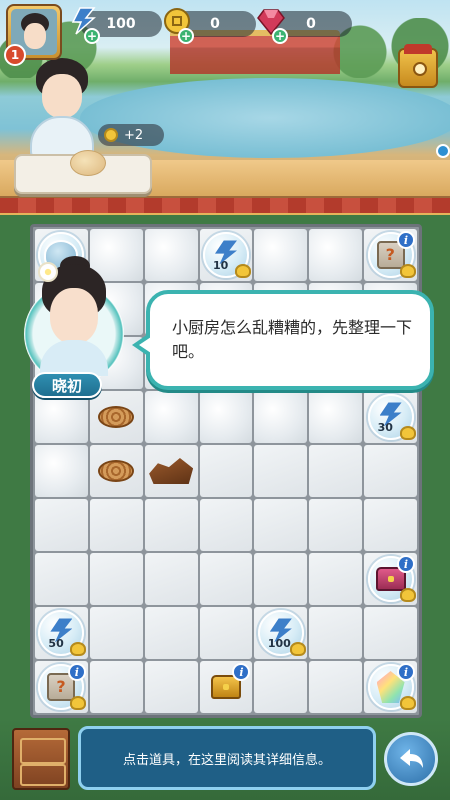  I want to click on board-cell: 100, so click(281, 633).